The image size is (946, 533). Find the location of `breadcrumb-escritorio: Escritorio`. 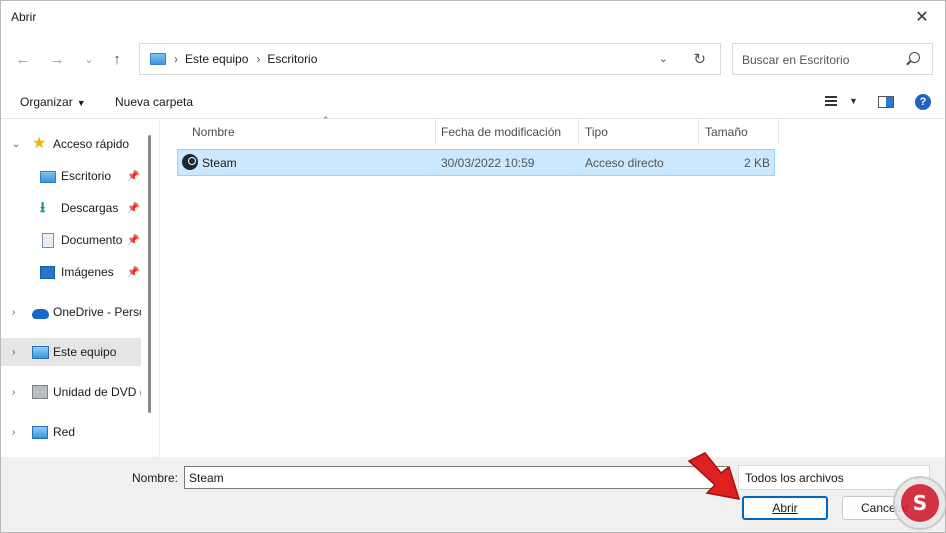

breadcrumb-escritorio: Escritorio is located at coordinates (292, 59).